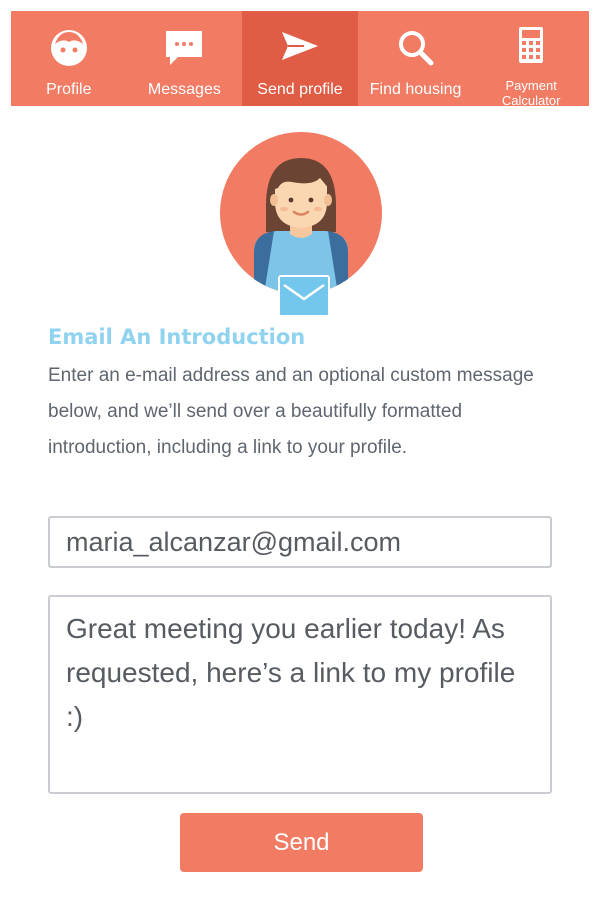  What do you see at coordinates (300, 542) in the screenshot?
I see `email-field` at bounding box center [300, 542].